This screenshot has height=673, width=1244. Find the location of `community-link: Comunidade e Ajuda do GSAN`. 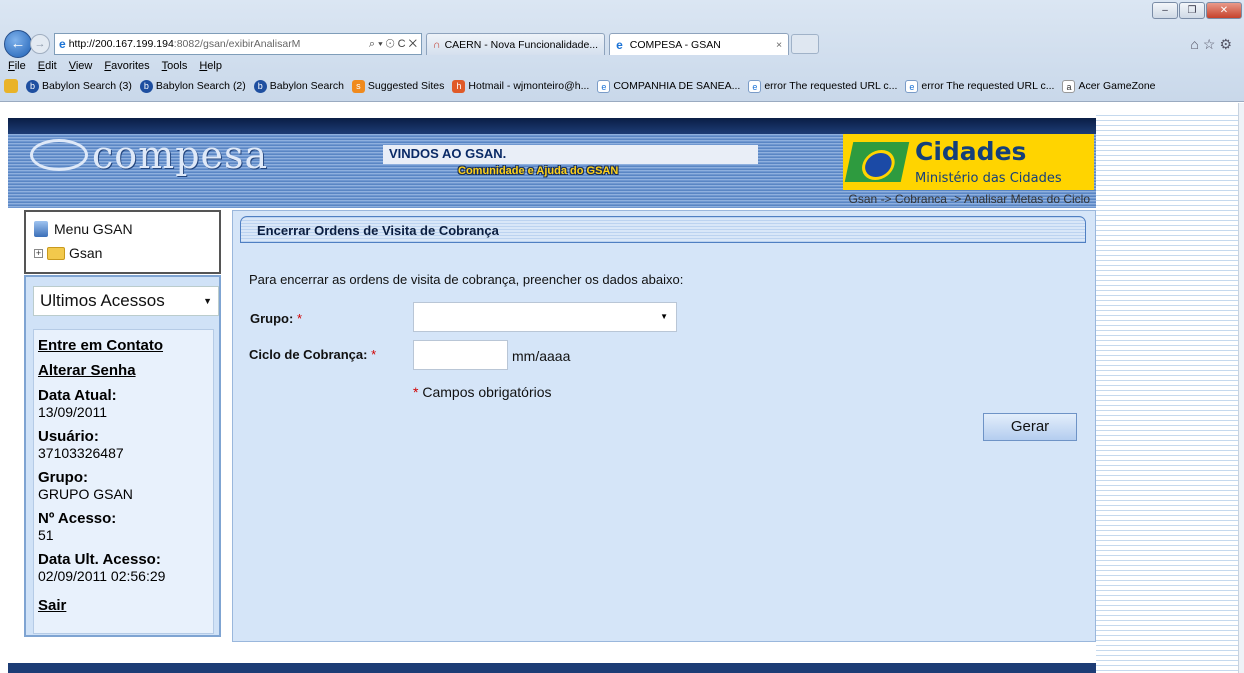

community-link: Comunidade e Ajuda do GSAN is located at coordinates (538, 171).